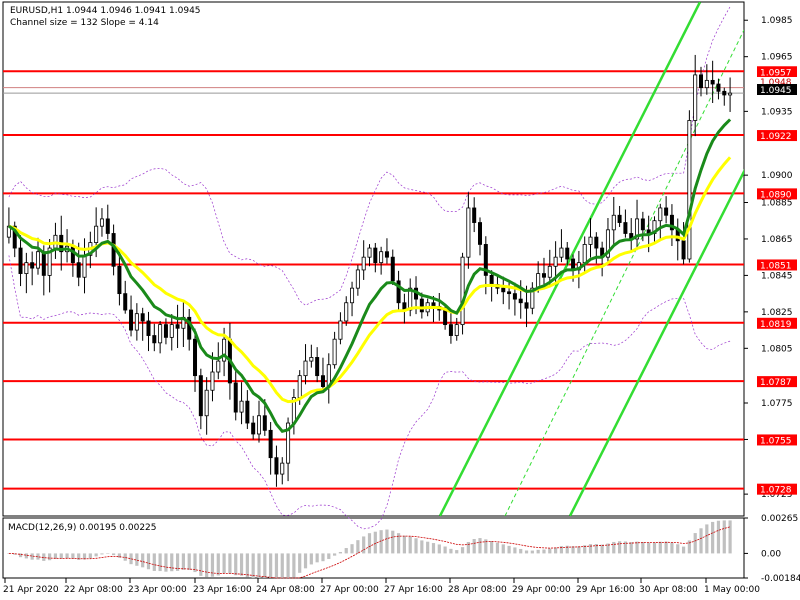  I want to click on x-tick-label: 1 May 00:00, so click(732, 590).